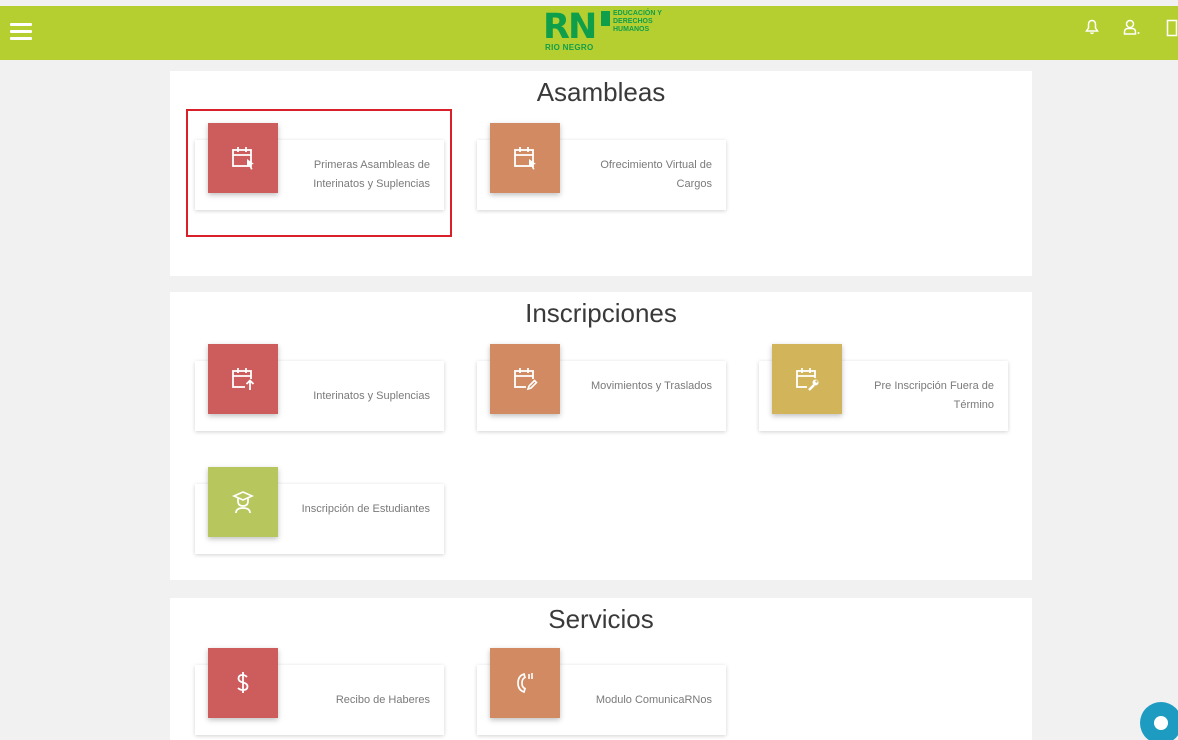 This screenshot has height=740, width=1178. Describe the element at coordinates (371, 396) in the screenshot. I see `card-label: Interinatos y Suplencias` at that location.